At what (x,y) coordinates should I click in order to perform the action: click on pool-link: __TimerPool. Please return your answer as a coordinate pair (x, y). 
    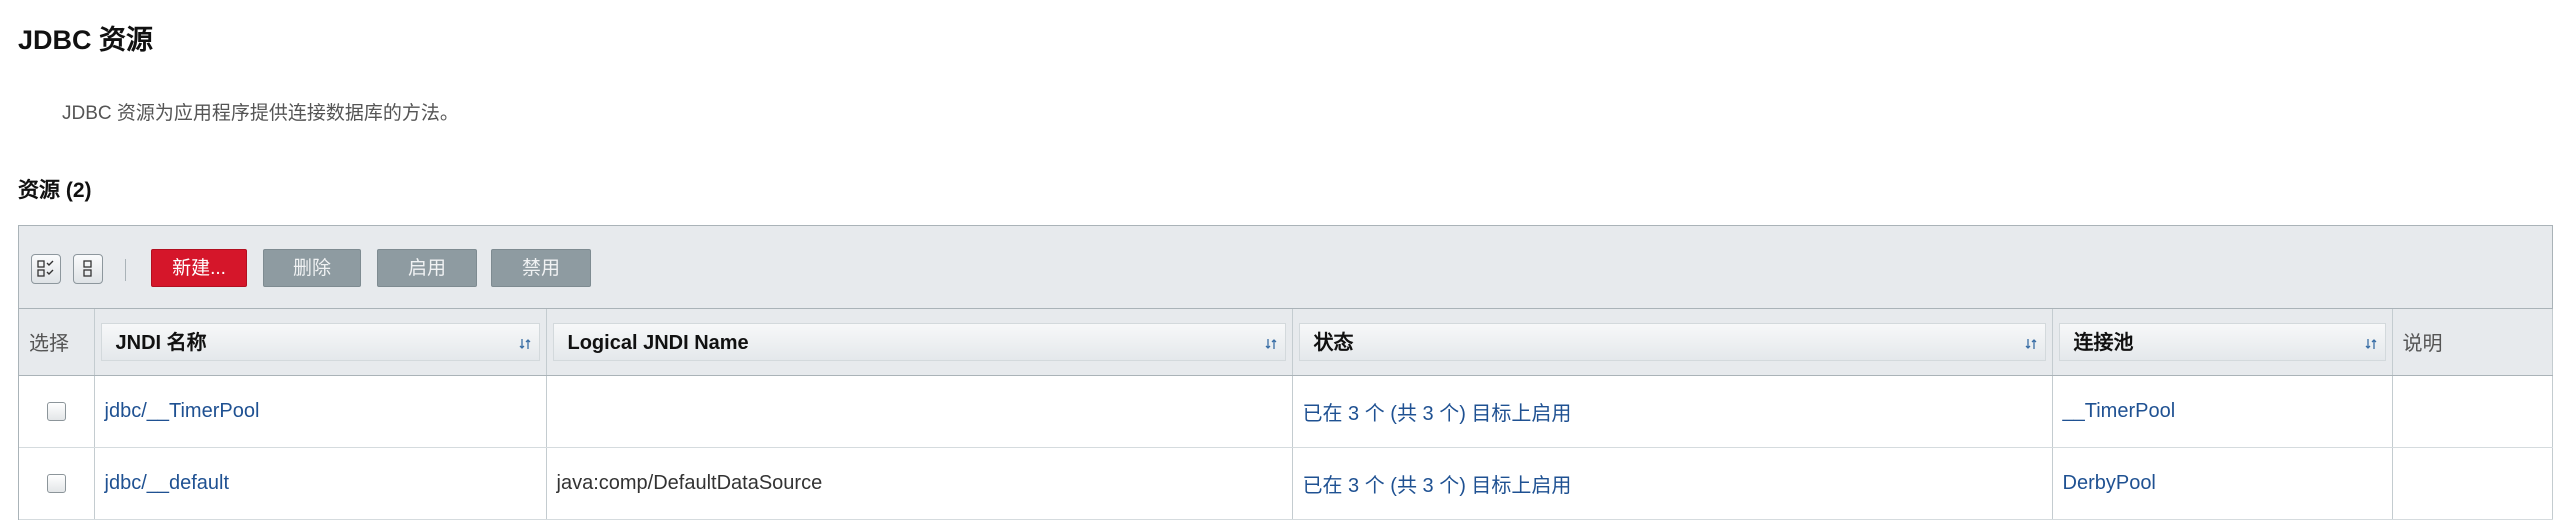
    Looking at the image, I should click on (2119, 411).